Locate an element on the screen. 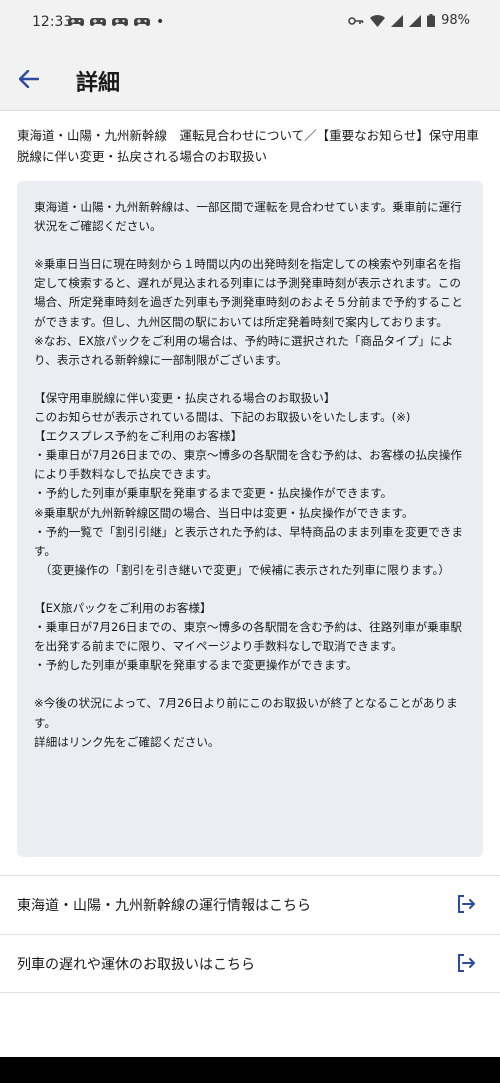 The height and width of the screenshot is (1083, 500). status-bar: 12:33 • 98% is located at coordinates (250, 24).